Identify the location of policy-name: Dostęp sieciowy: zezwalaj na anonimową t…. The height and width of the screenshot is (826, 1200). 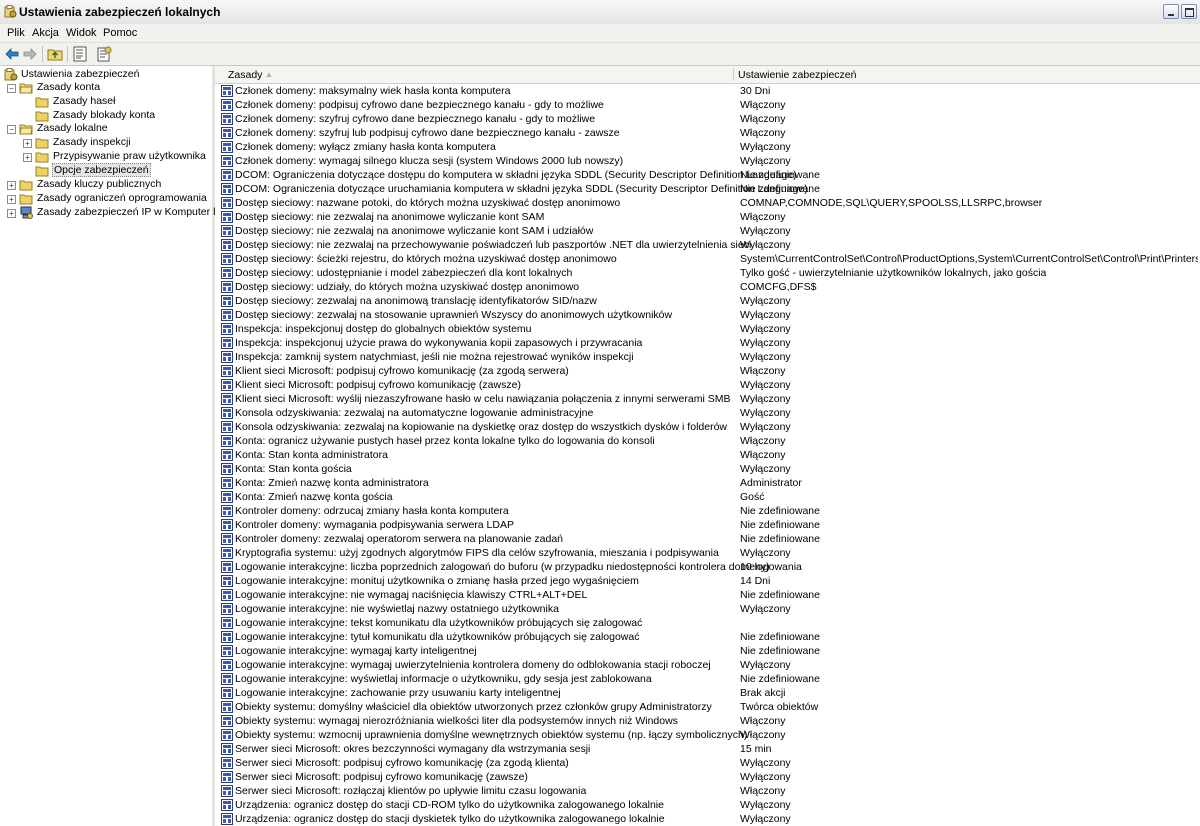
(416, 301).